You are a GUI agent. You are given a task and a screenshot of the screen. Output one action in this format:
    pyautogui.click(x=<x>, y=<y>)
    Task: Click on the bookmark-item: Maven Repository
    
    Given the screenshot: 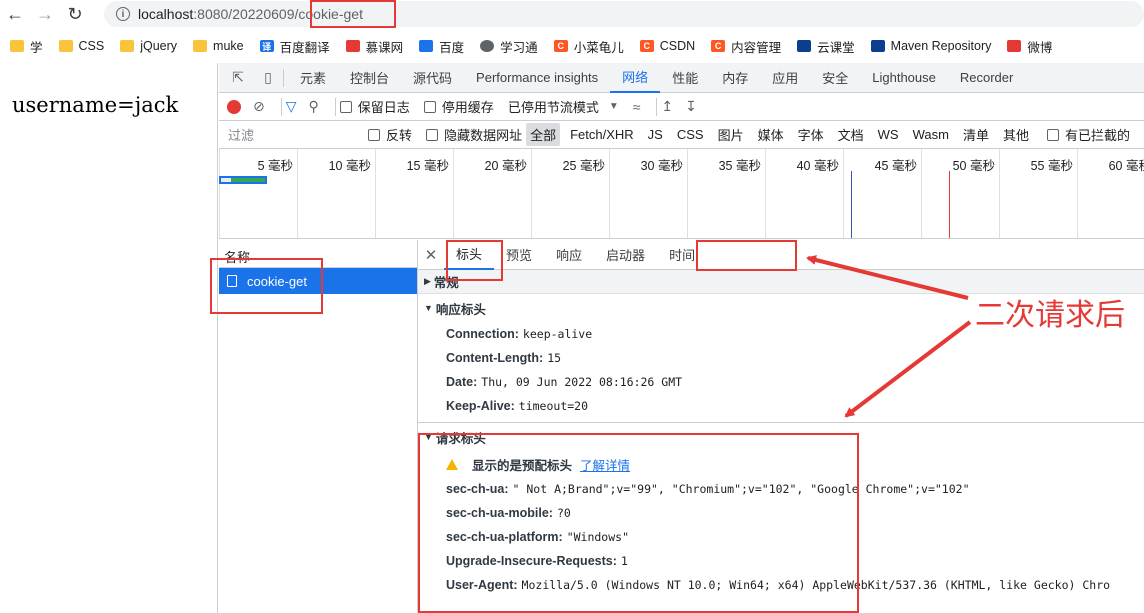 What is the action you would take?
    pyautogui.click(x=930, y=46)
    